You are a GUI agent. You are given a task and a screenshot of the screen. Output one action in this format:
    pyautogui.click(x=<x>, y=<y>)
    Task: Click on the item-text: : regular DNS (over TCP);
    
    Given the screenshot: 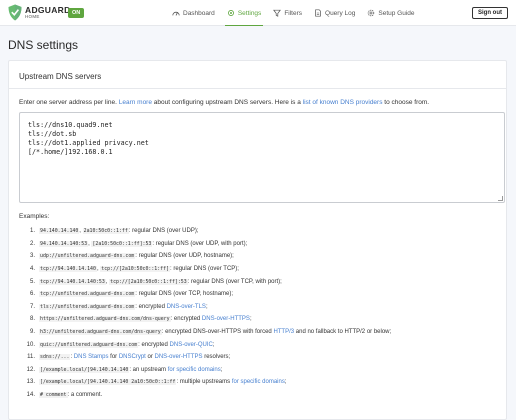 What is the action you would take?
    pyautogui.click(x=204, y=269)
    